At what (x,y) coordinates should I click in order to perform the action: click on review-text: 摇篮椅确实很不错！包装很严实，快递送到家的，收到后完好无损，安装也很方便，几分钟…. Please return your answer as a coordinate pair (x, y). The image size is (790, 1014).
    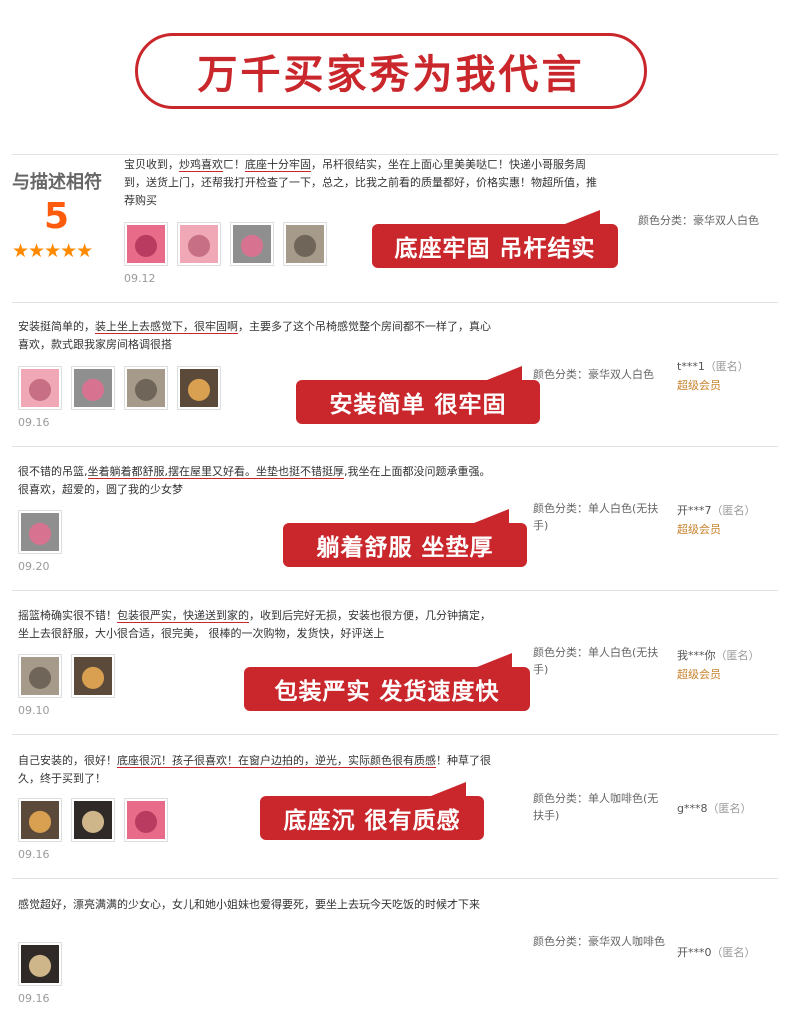
    Looking at the image, I should click on (258, 625).